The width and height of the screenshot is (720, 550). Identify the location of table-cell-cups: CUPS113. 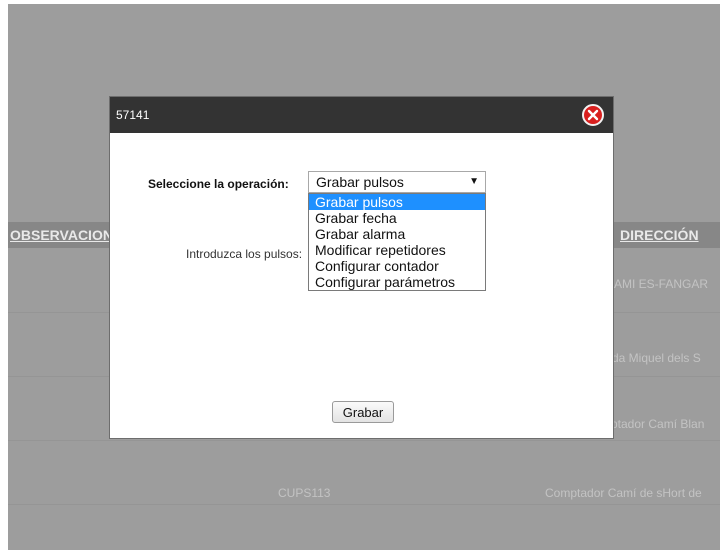
(304, 493).